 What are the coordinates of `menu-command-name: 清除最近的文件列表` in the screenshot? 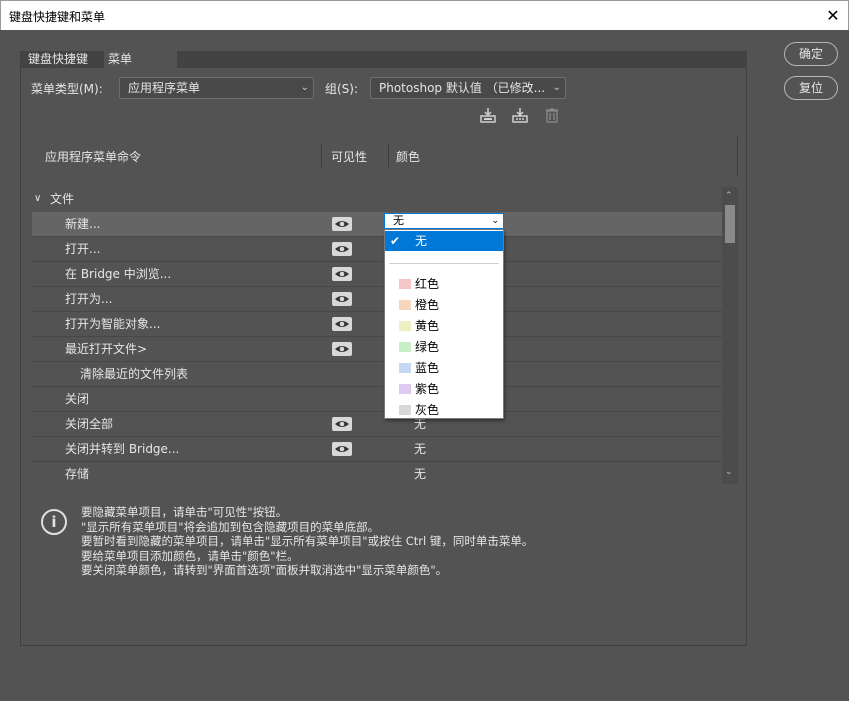 It's located at (134, 374).